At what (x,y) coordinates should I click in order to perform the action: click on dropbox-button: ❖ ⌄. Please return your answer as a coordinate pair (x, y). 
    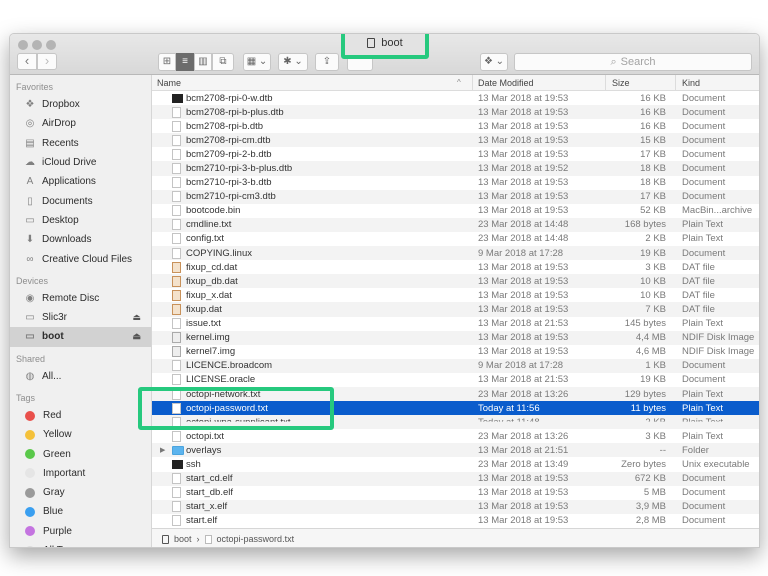
    Looking at the image, I should click on (494, 62).